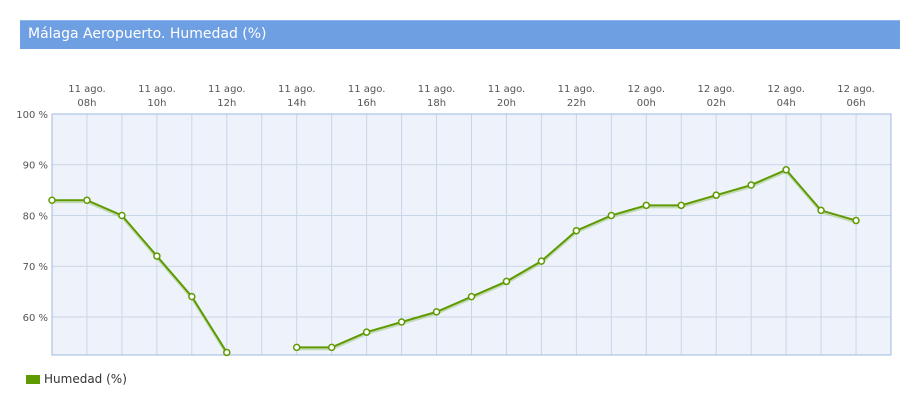 The width and height of the screenshot is (900, 415). I want to click on y-tick-label: 60 %, so click(35, 318).